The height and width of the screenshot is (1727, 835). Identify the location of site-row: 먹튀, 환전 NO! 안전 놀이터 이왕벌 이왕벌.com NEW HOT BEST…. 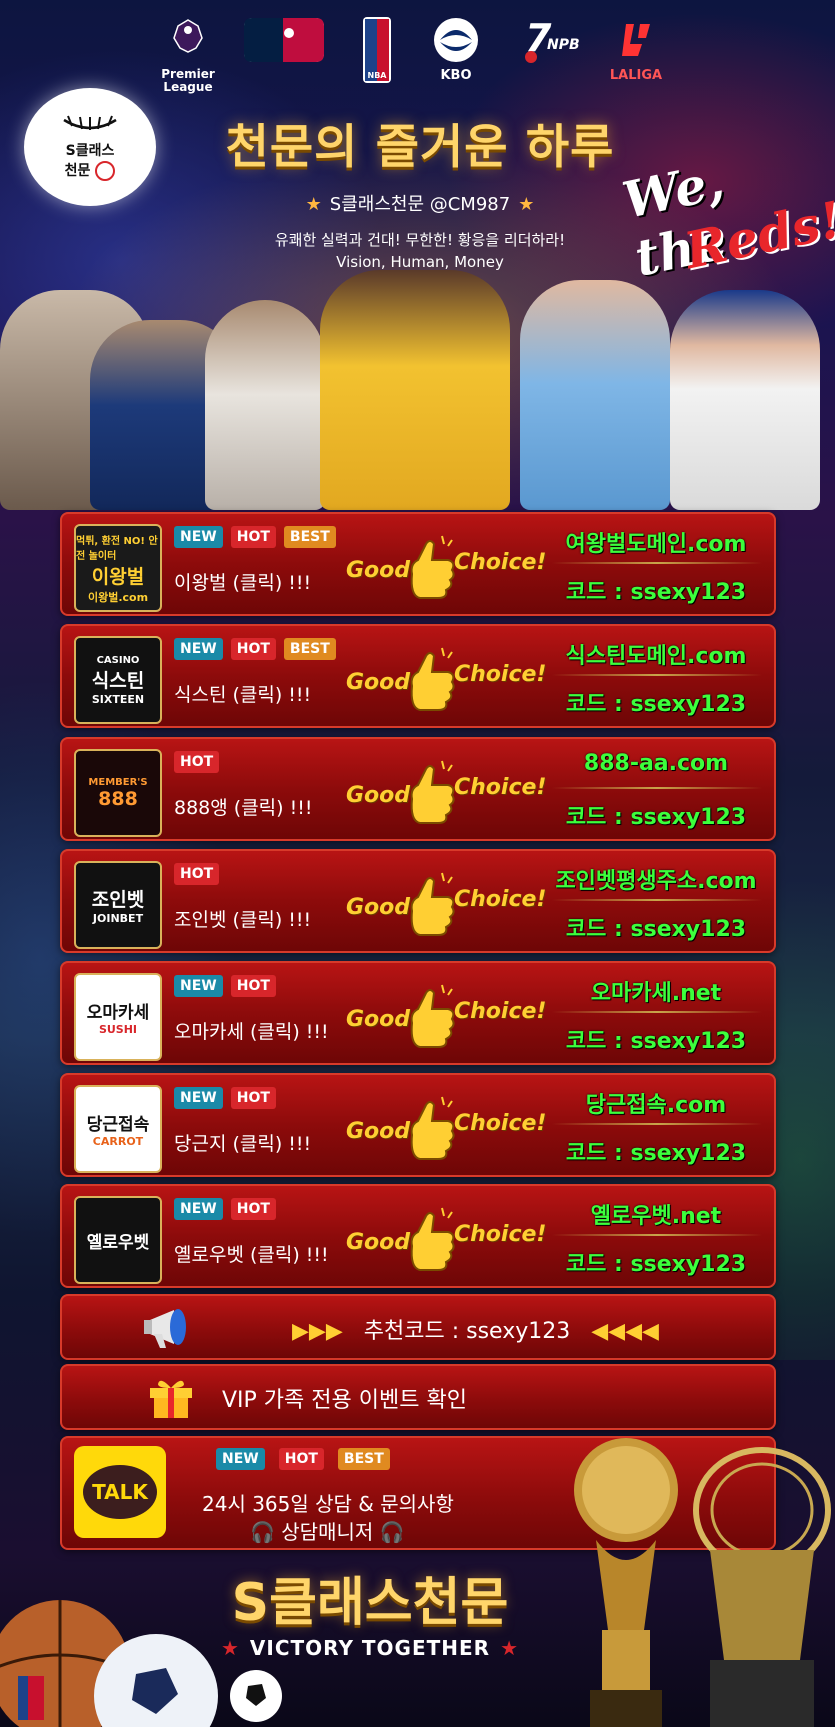
(418, 564).